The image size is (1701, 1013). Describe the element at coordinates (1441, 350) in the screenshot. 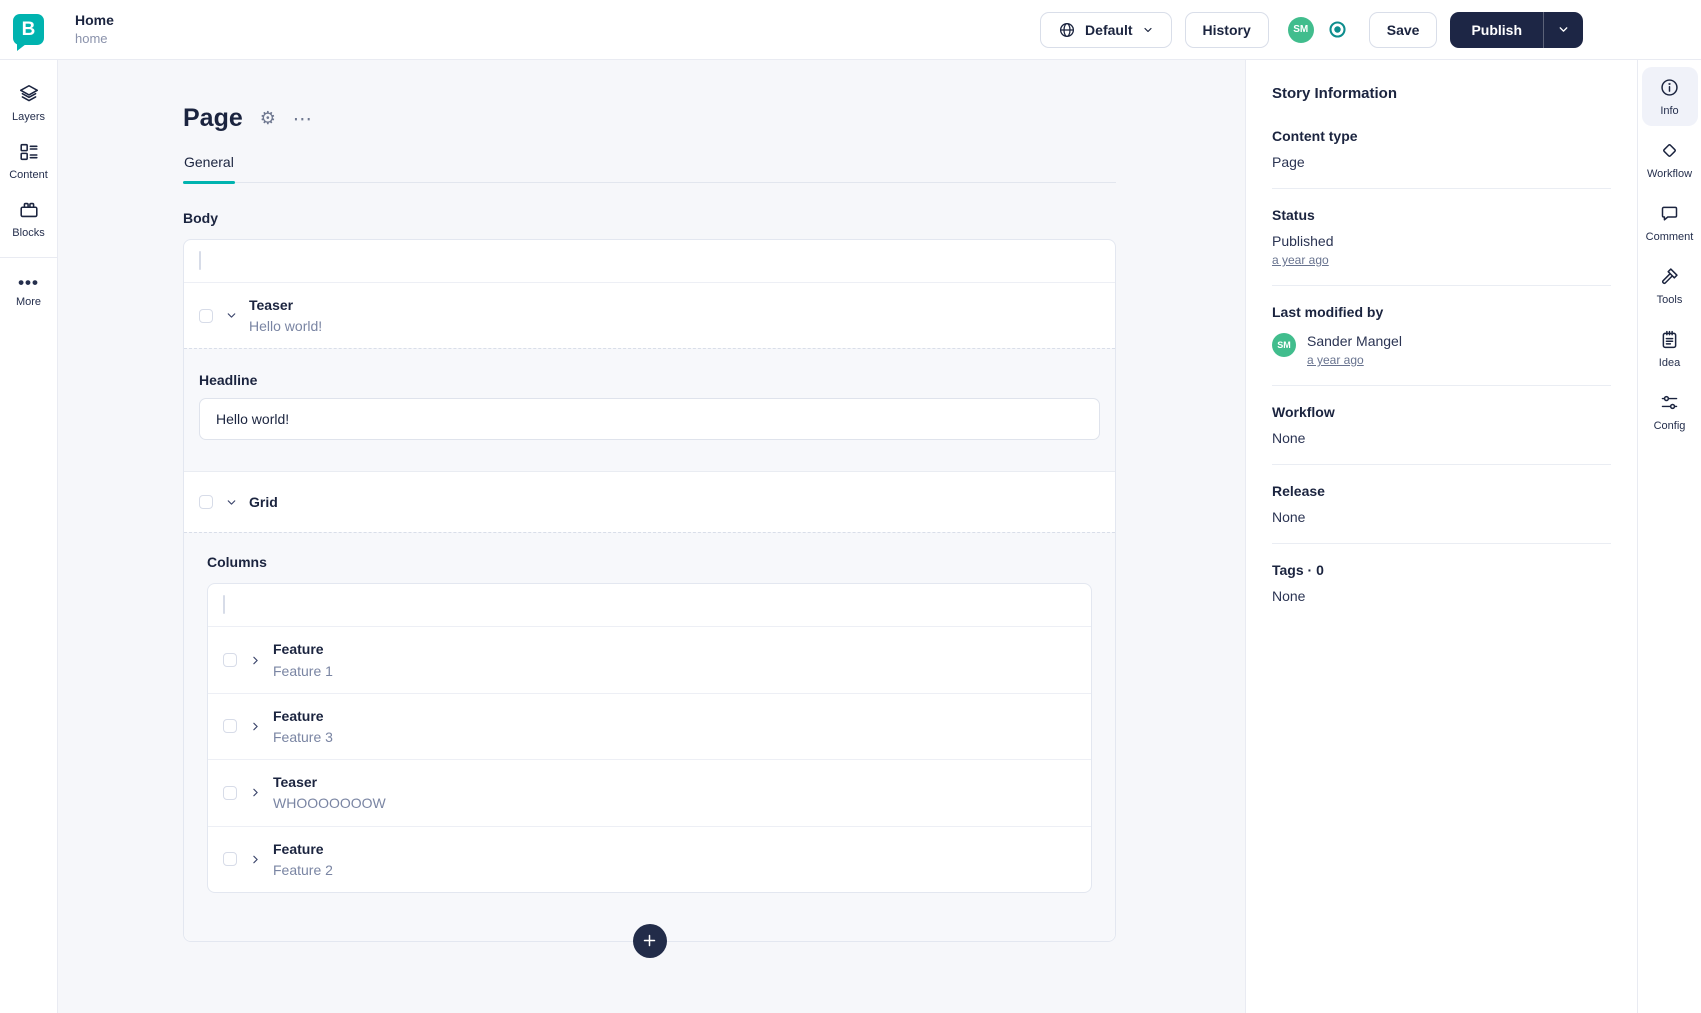

I see `last-modified-row: SM Sander Mangel a year ago` at that location.